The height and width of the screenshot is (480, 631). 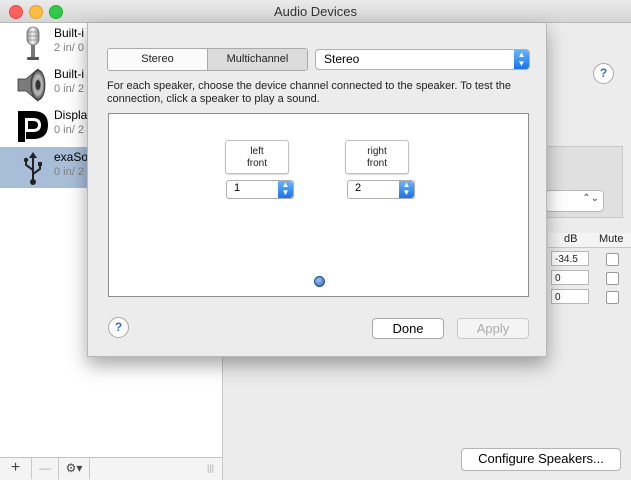 What do you see at coordinates (342, 59) in the screenshot?
I see `speaker-configuration-value: Stereo` at bounding box center [342, 59].